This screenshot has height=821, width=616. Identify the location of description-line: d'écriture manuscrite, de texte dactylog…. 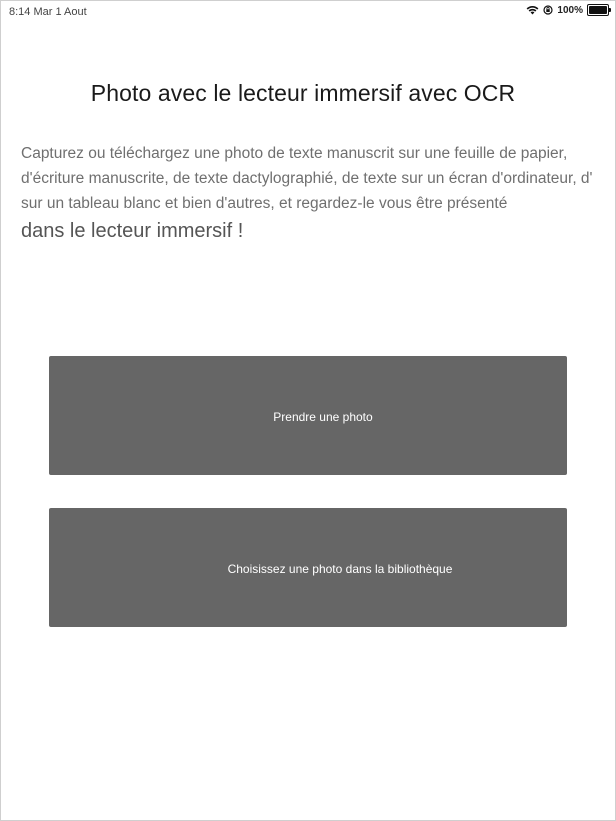
(307, 178).